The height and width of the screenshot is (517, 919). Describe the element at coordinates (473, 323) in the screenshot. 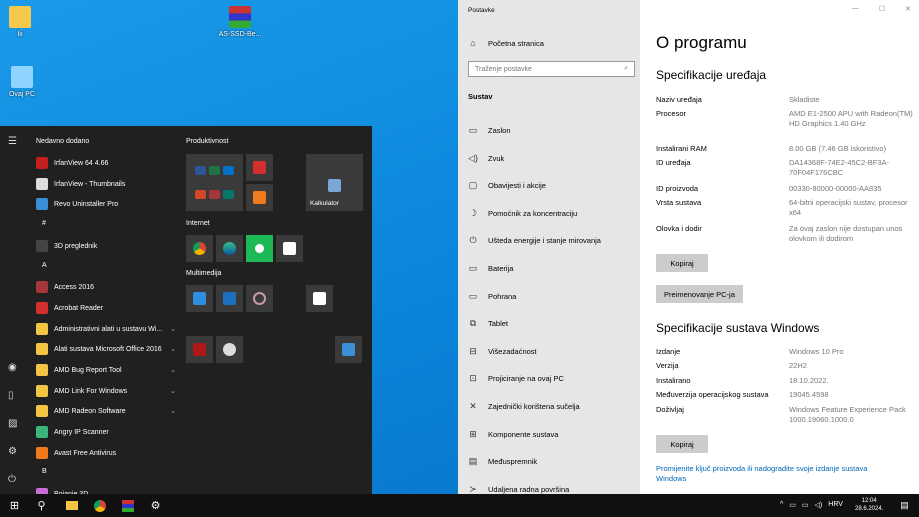

I see `nav-icon: ⧉` at that location.